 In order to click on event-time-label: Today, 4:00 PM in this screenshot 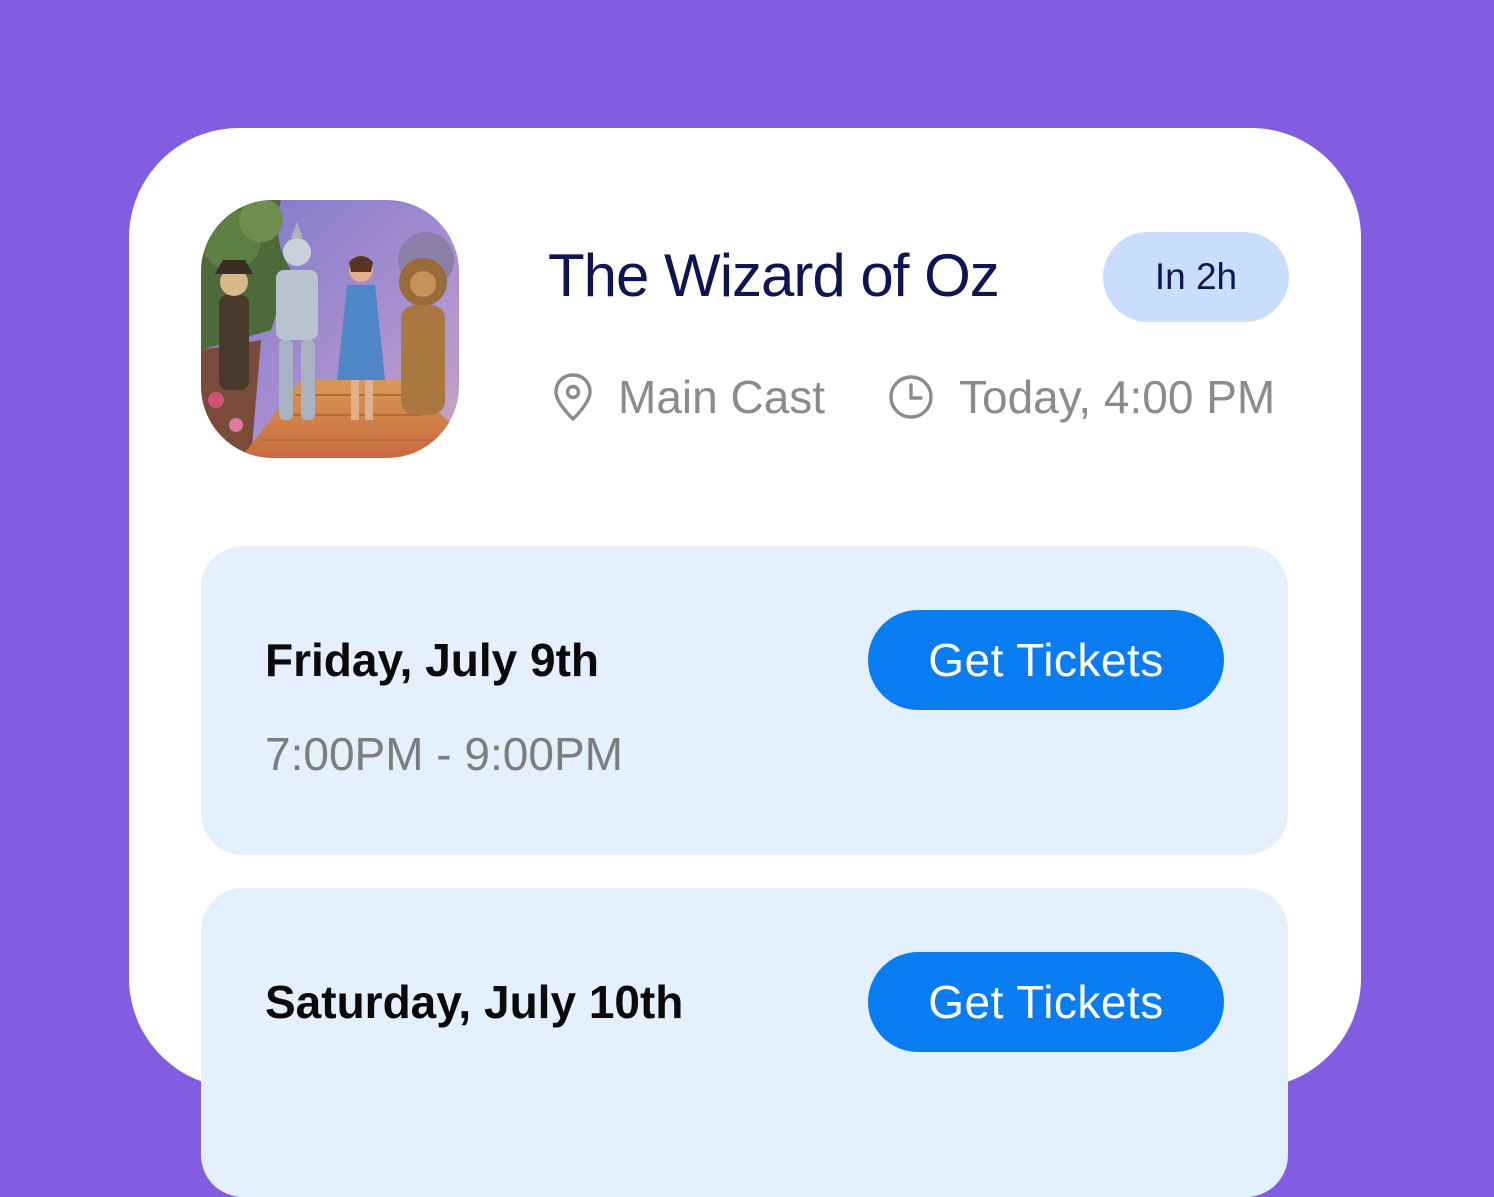, I will do `click(1117, 397)`.